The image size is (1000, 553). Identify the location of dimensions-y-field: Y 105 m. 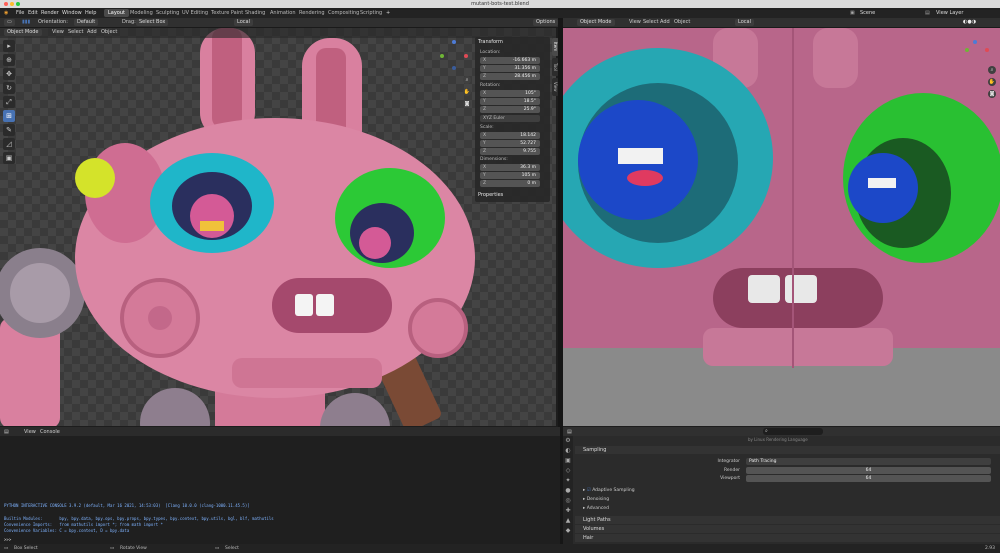
(510, 175).